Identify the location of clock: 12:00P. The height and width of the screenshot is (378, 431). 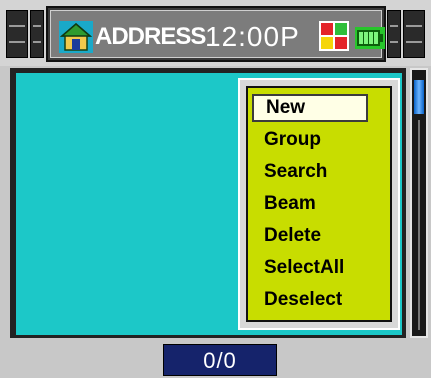
(252, 36).